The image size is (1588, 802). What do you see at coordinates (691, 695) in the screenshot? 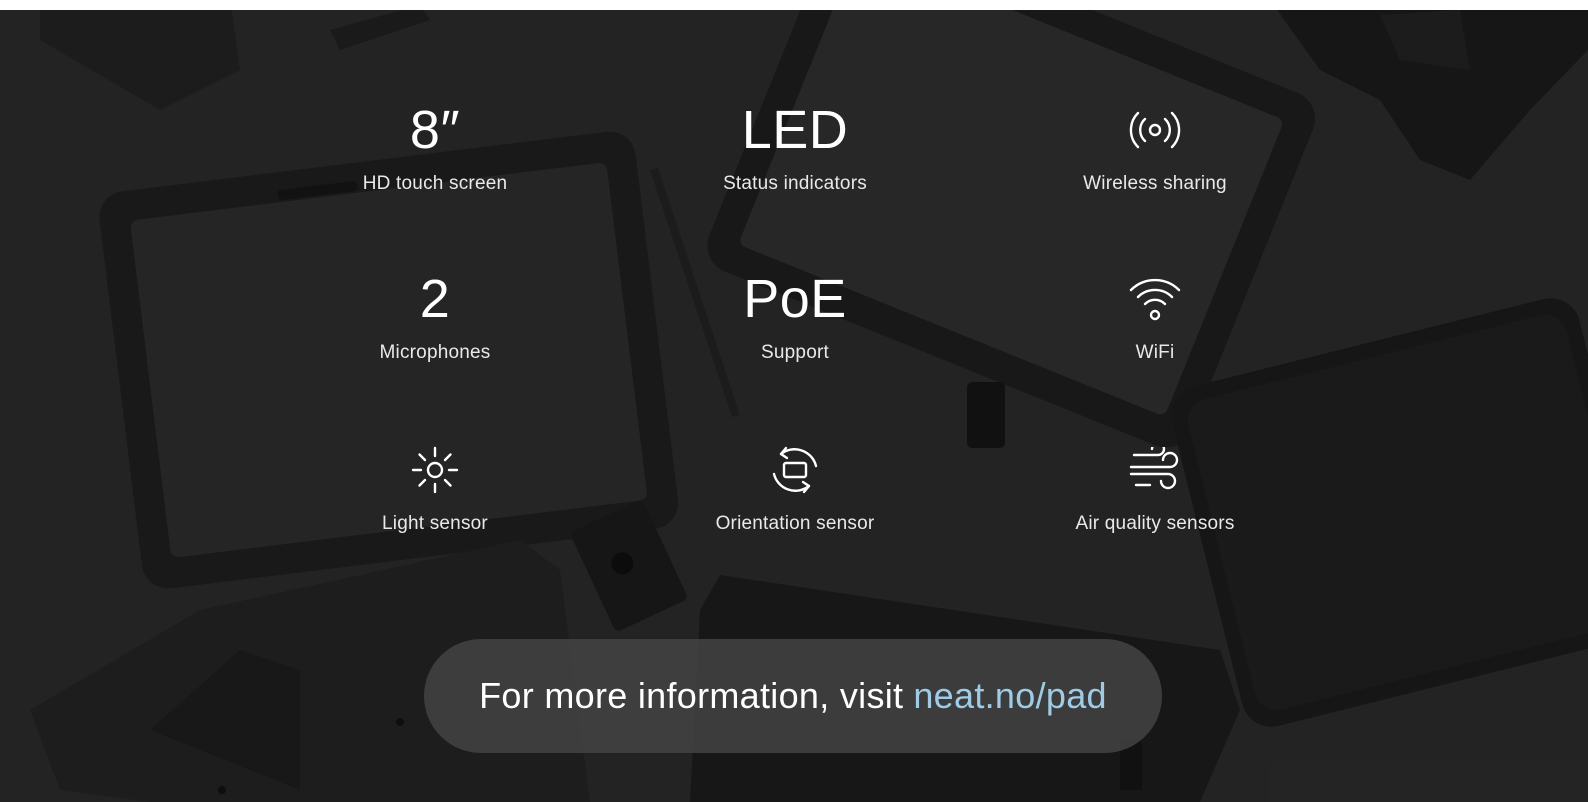
I see `more-info-text: For more information, visit` at bounding box center [691, 695].